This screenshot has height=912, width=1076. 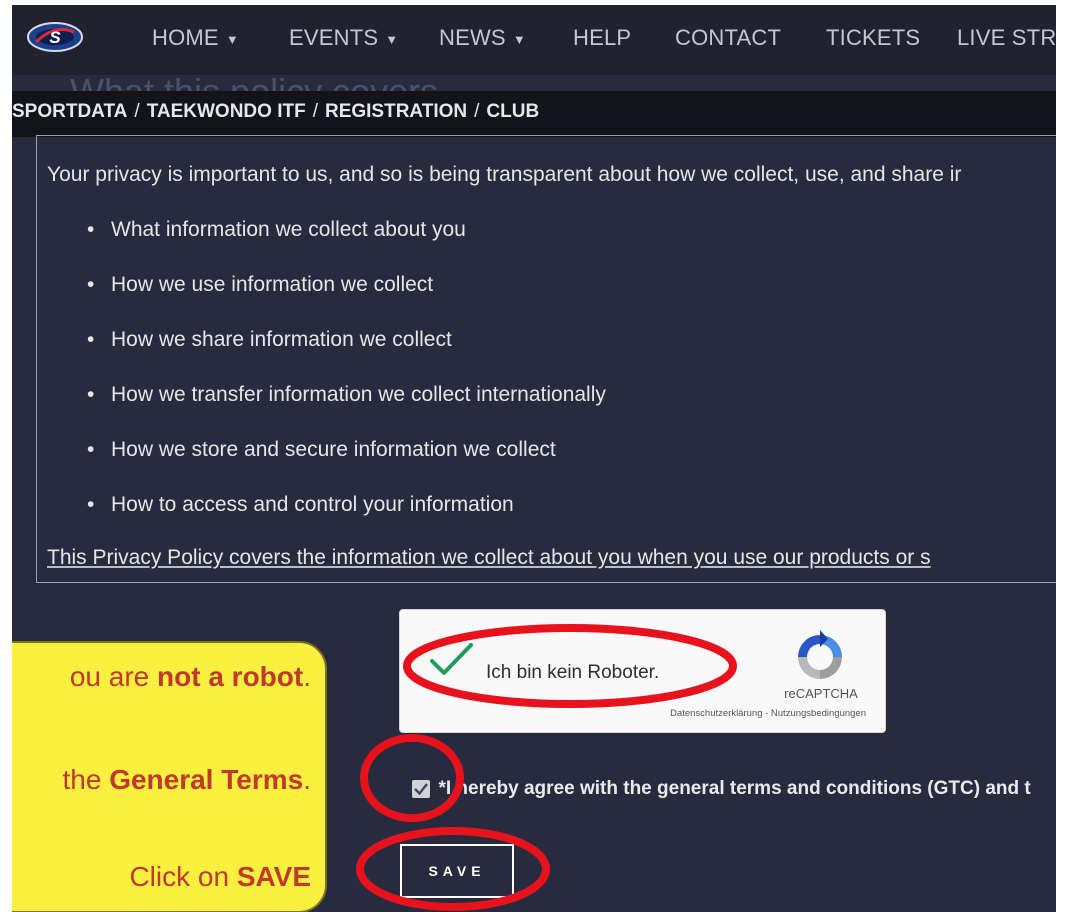 What do you see at coordinates (513, 111) in the screenshot?
I see `breadcrumb-item-club: CLUB` at bounding box center [513, 111].